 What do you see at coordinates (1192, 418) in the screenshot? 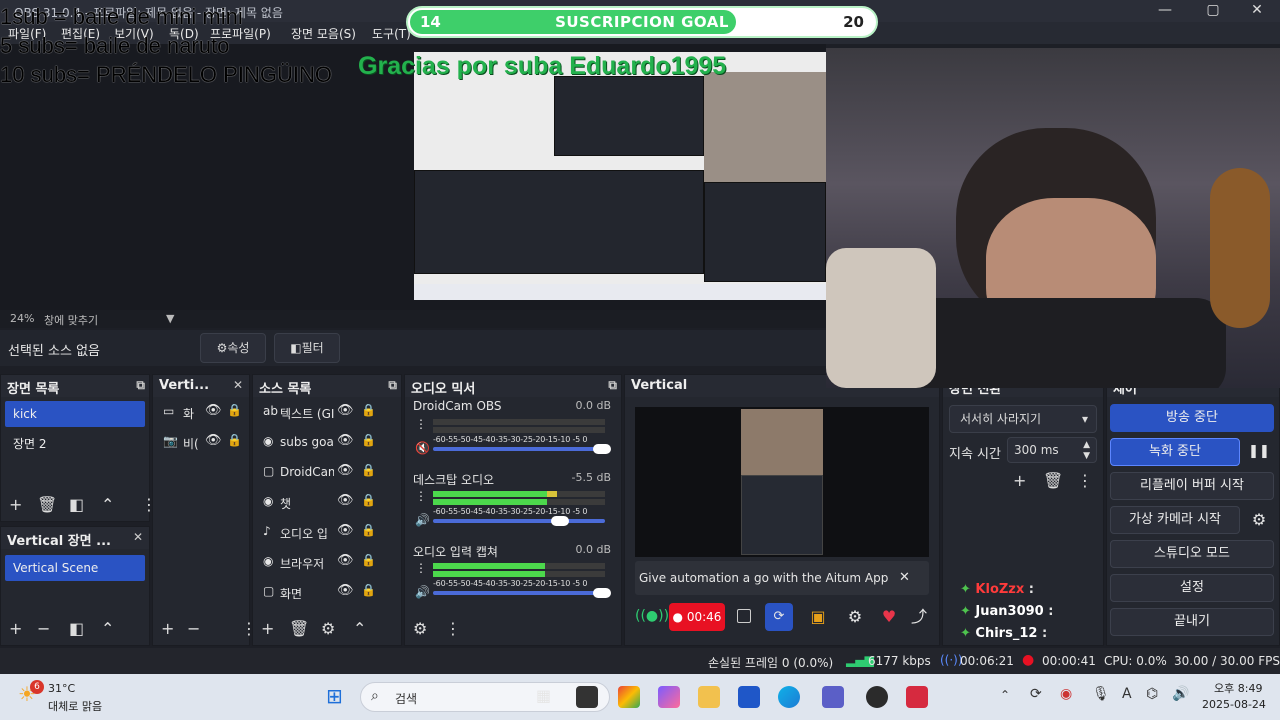
I see `stop-stream-button: 방송 중단` at bounding box center [1192, 418].